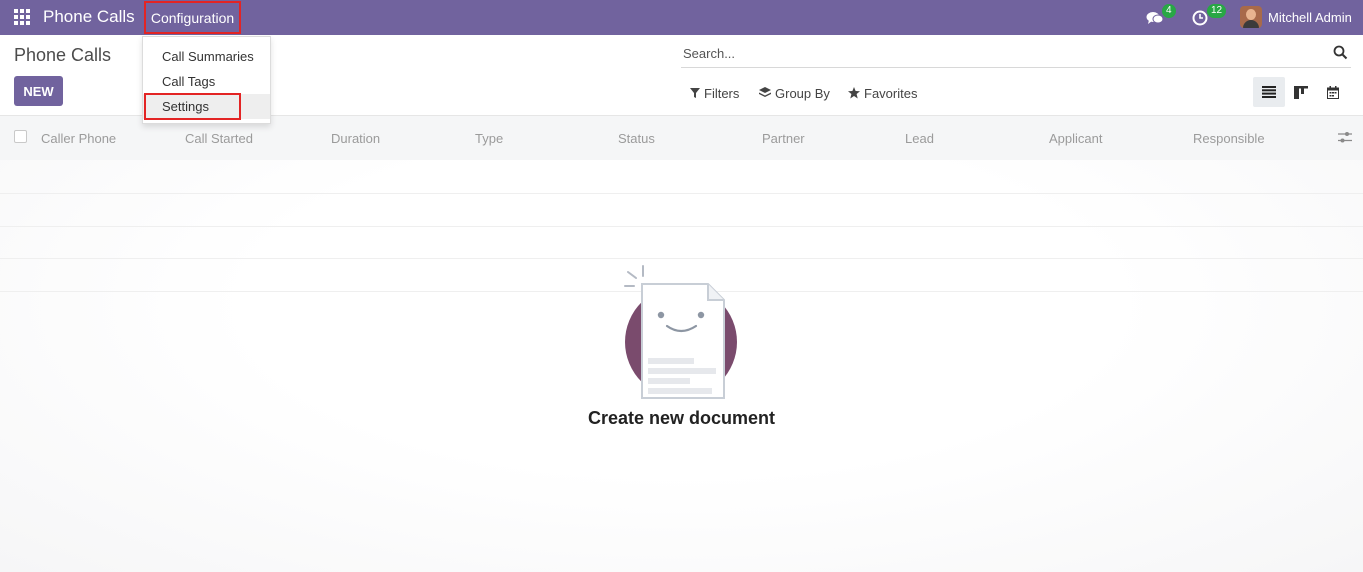 This screenshot has width=1363, height=572. Describe the element at coordinates (681, 418) in the screenshot. I see `empty-state-title: Create new document` at that location.